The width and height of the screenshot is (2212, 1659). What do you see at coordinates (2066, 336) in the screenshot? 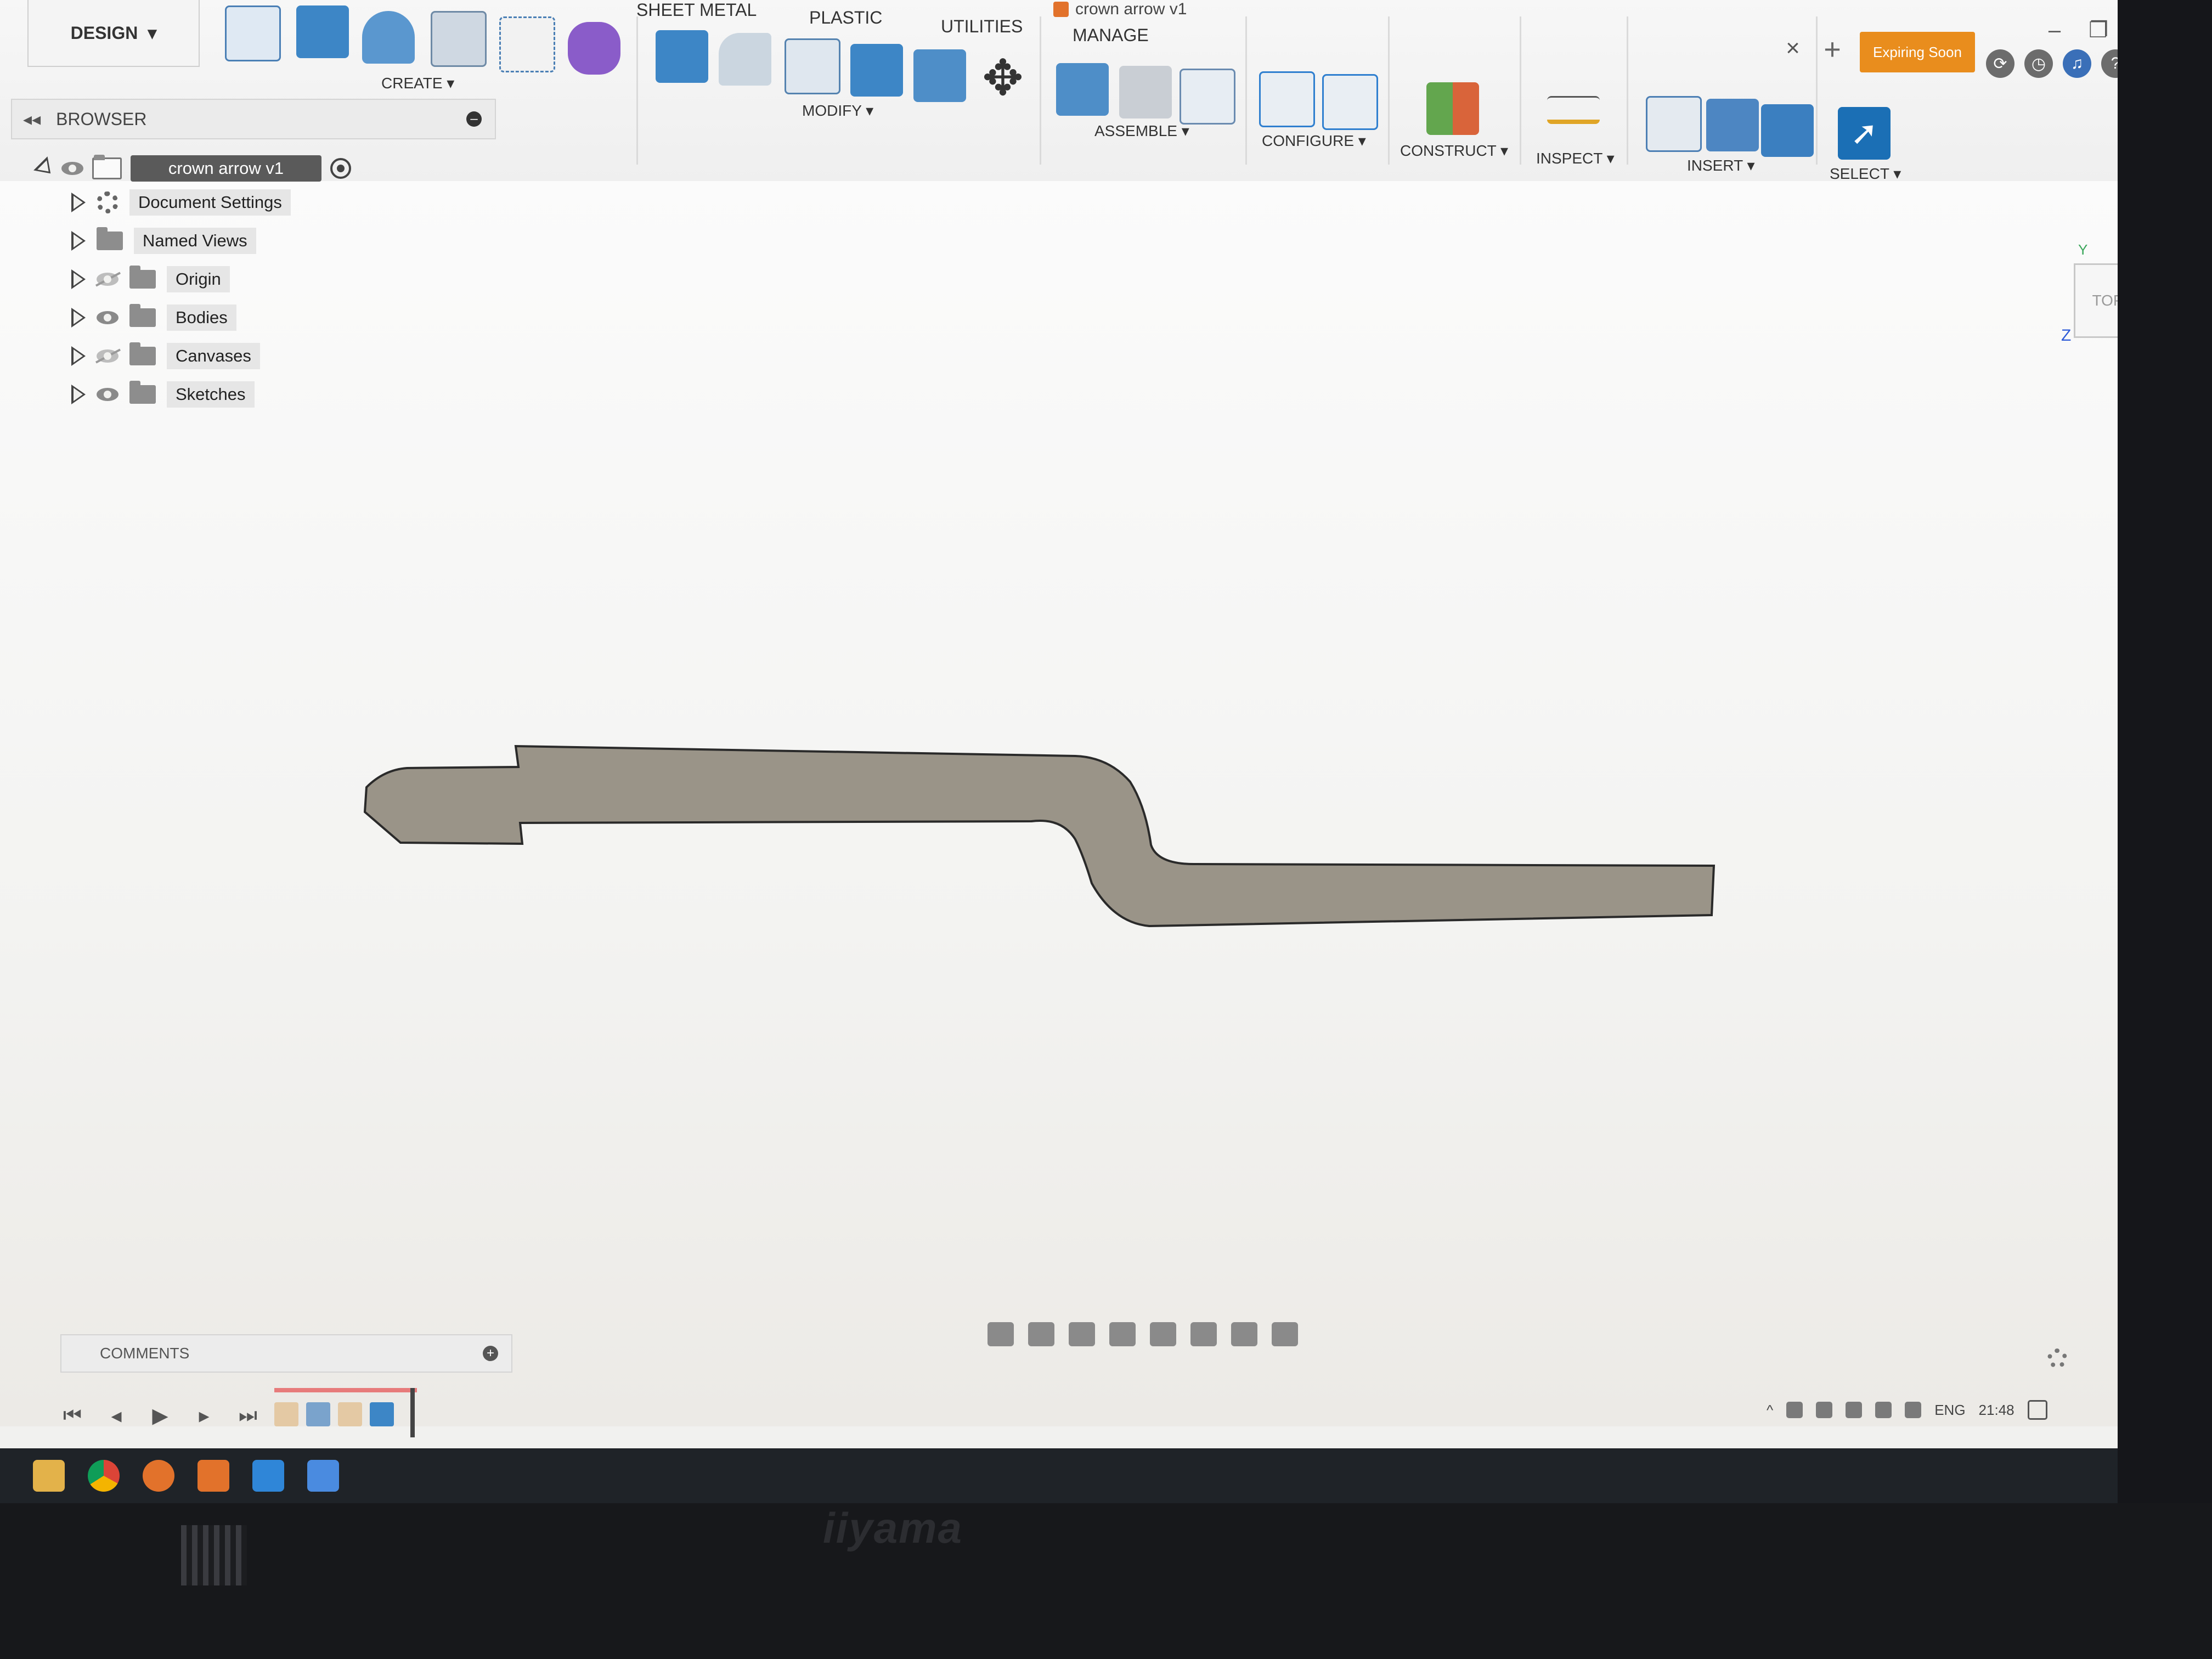
I see `axis-z-label: Z` at bounding box center [2066, 336].